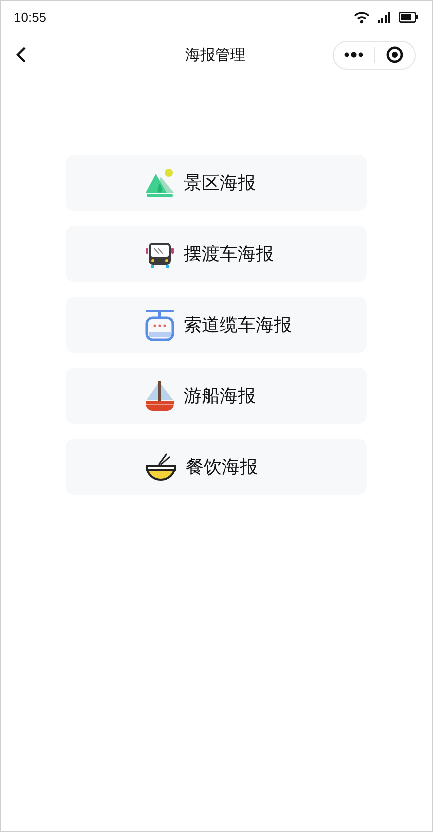  Describe the element at coordinates (160, 183) in the screenshot. I see `mountain-icon` at that location.